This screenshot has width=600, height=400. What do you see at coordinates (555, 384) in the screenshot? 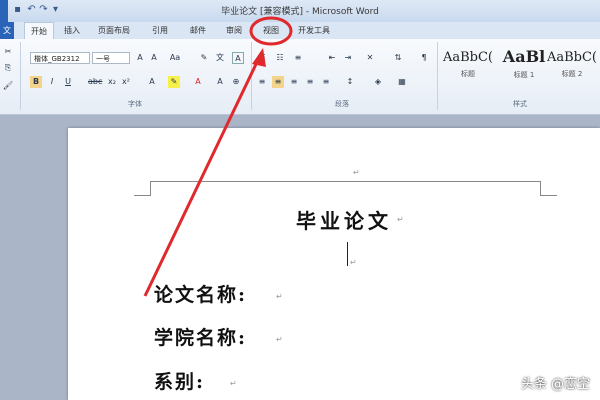
I see `watermark: 头条 @恋空` at bounding box center [555, 384].